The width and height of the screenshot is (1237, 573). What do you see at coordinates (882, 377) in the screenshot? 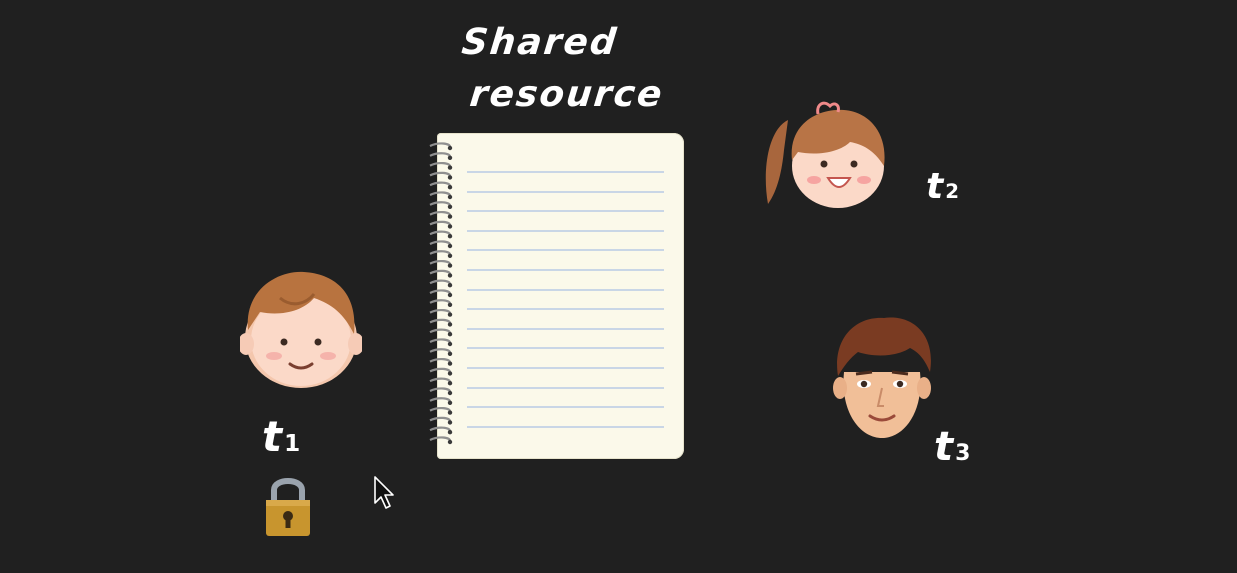
I see `man-face-icon` at bounding box center [882, 377].